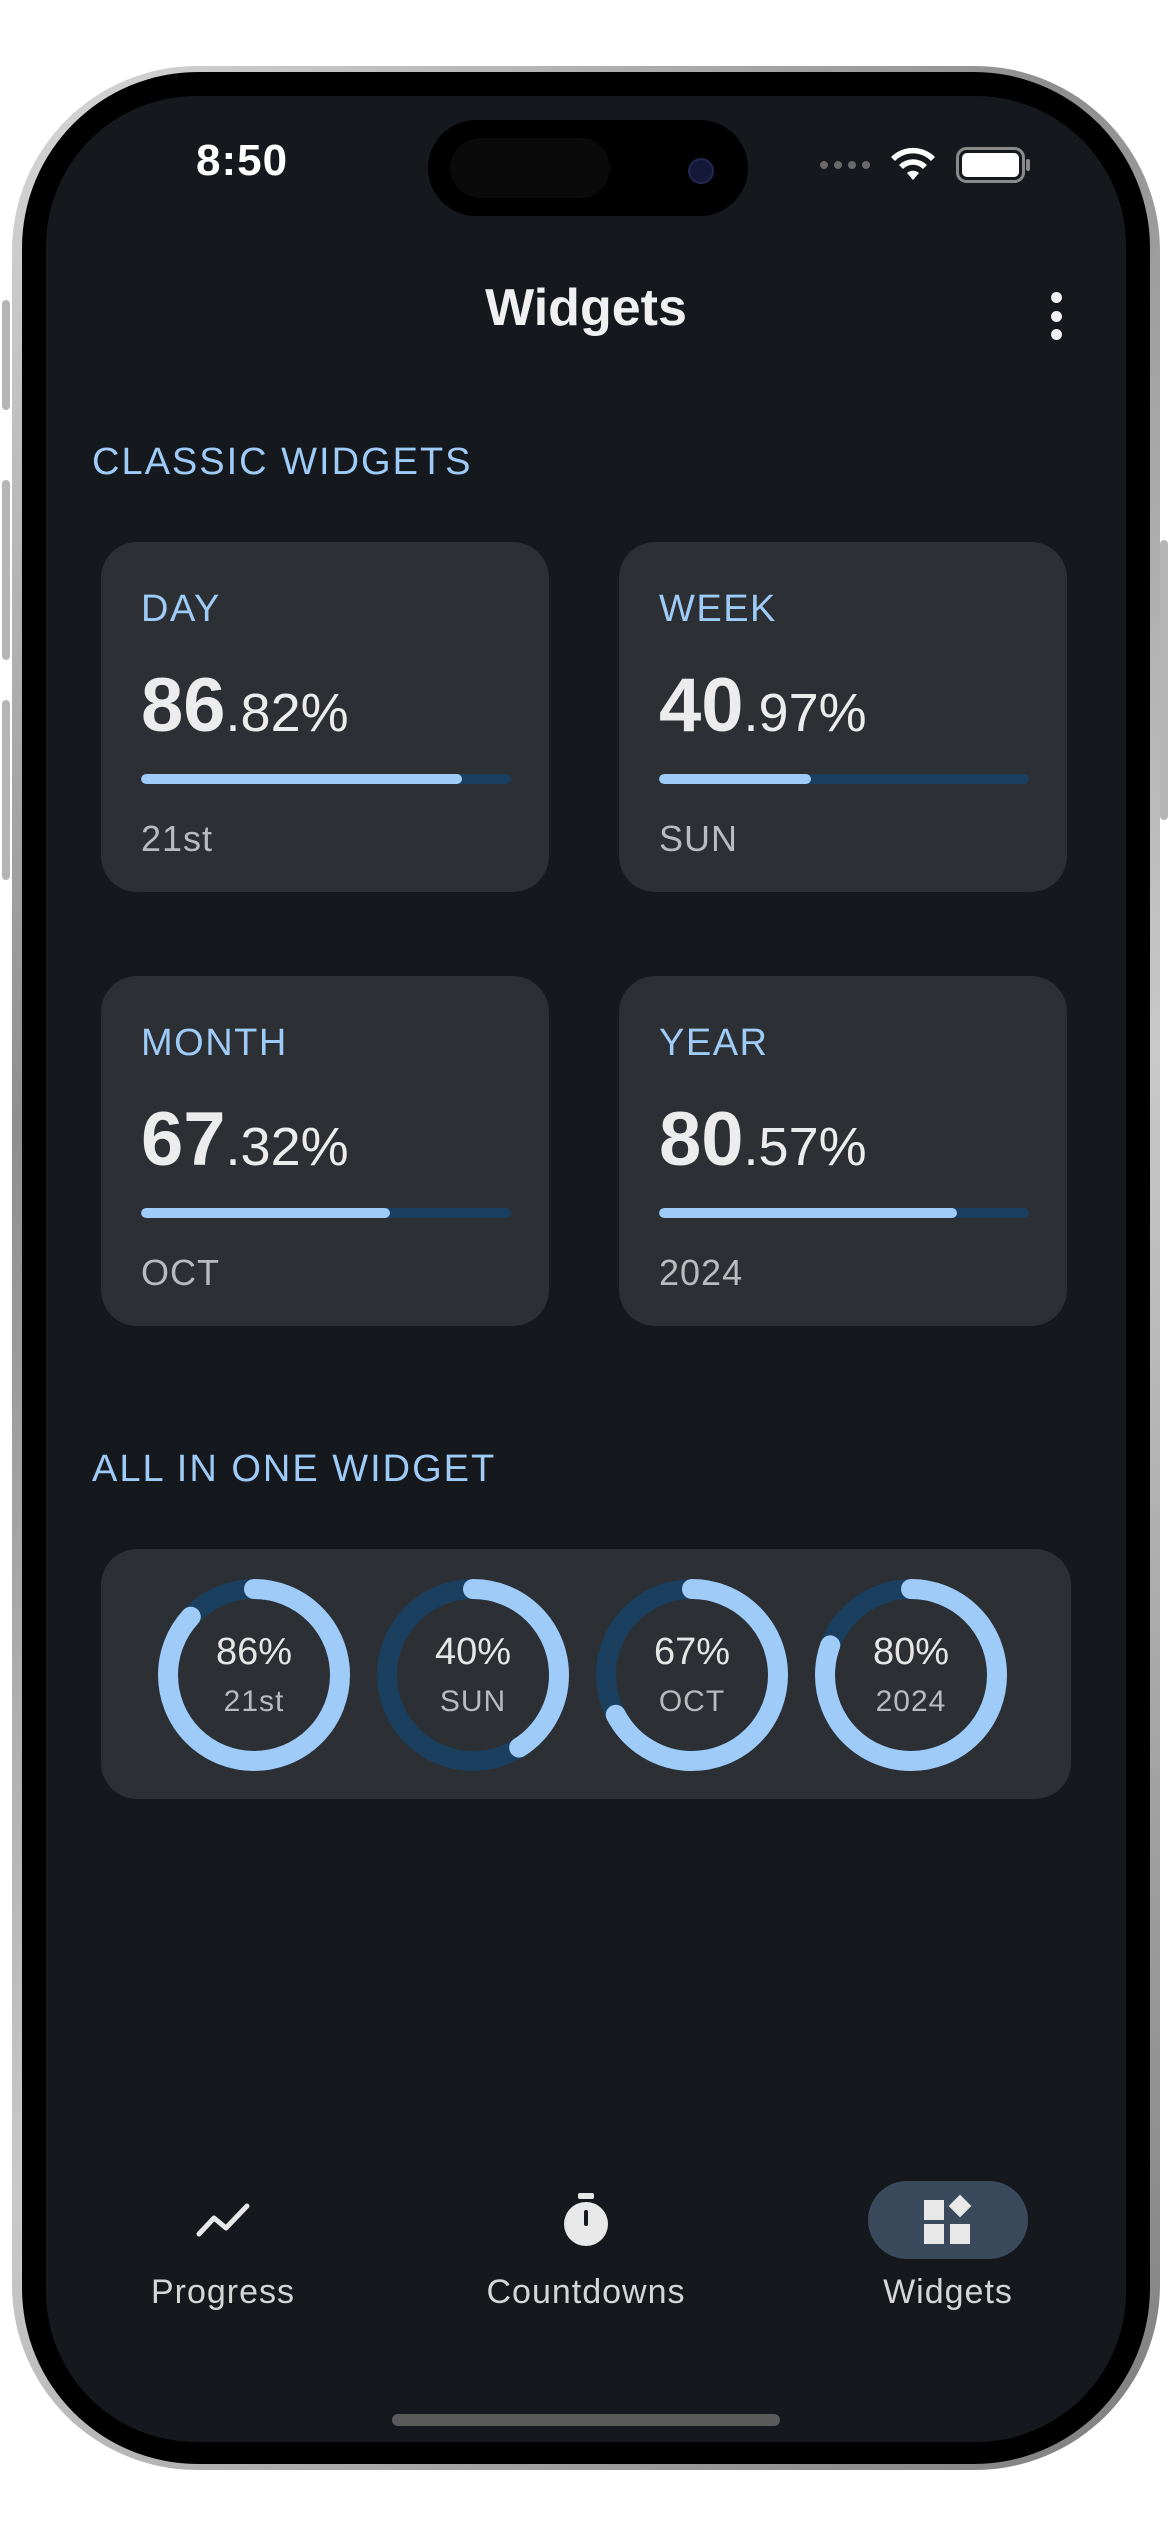 This screenshot has height=2532, width=1170. Describe the element at coordinates (948, 2292) in the screenshot. I see `nav-label: Widgets` at that location.